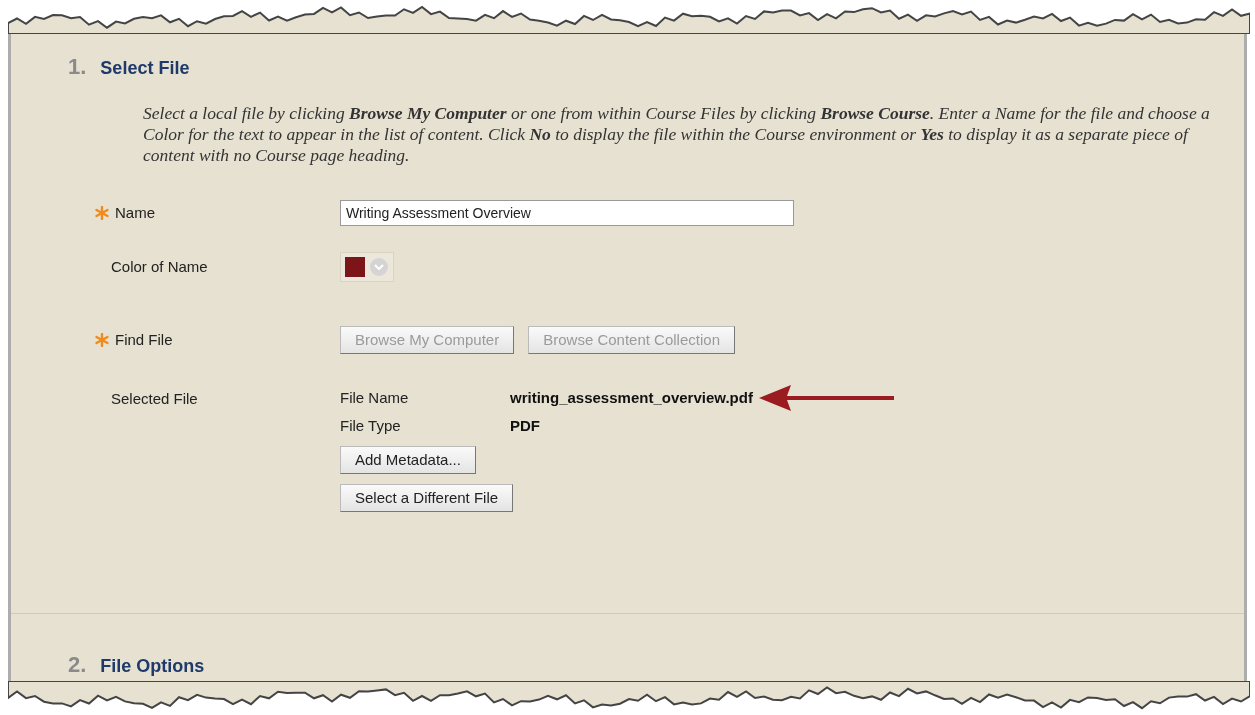 The height and width of the screenshot is (715, 1255). I want to click on field-label: Selected File, so click(154, 399).